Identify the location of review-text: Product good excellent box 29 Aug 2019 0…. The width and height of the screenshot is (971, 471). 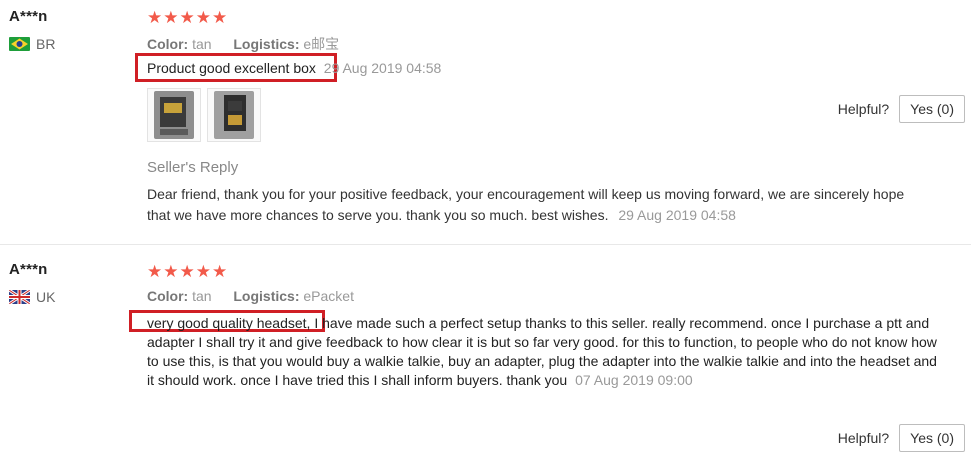
(294, 68).